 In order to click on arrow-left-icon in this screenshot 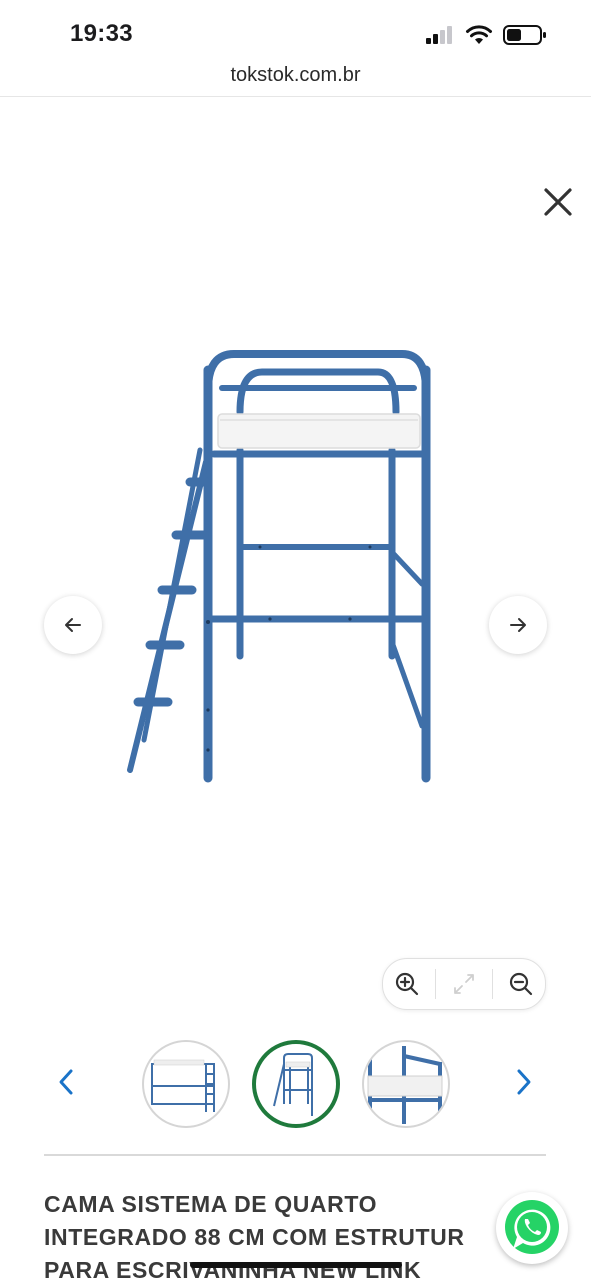, I will do `click(73, 625)`.